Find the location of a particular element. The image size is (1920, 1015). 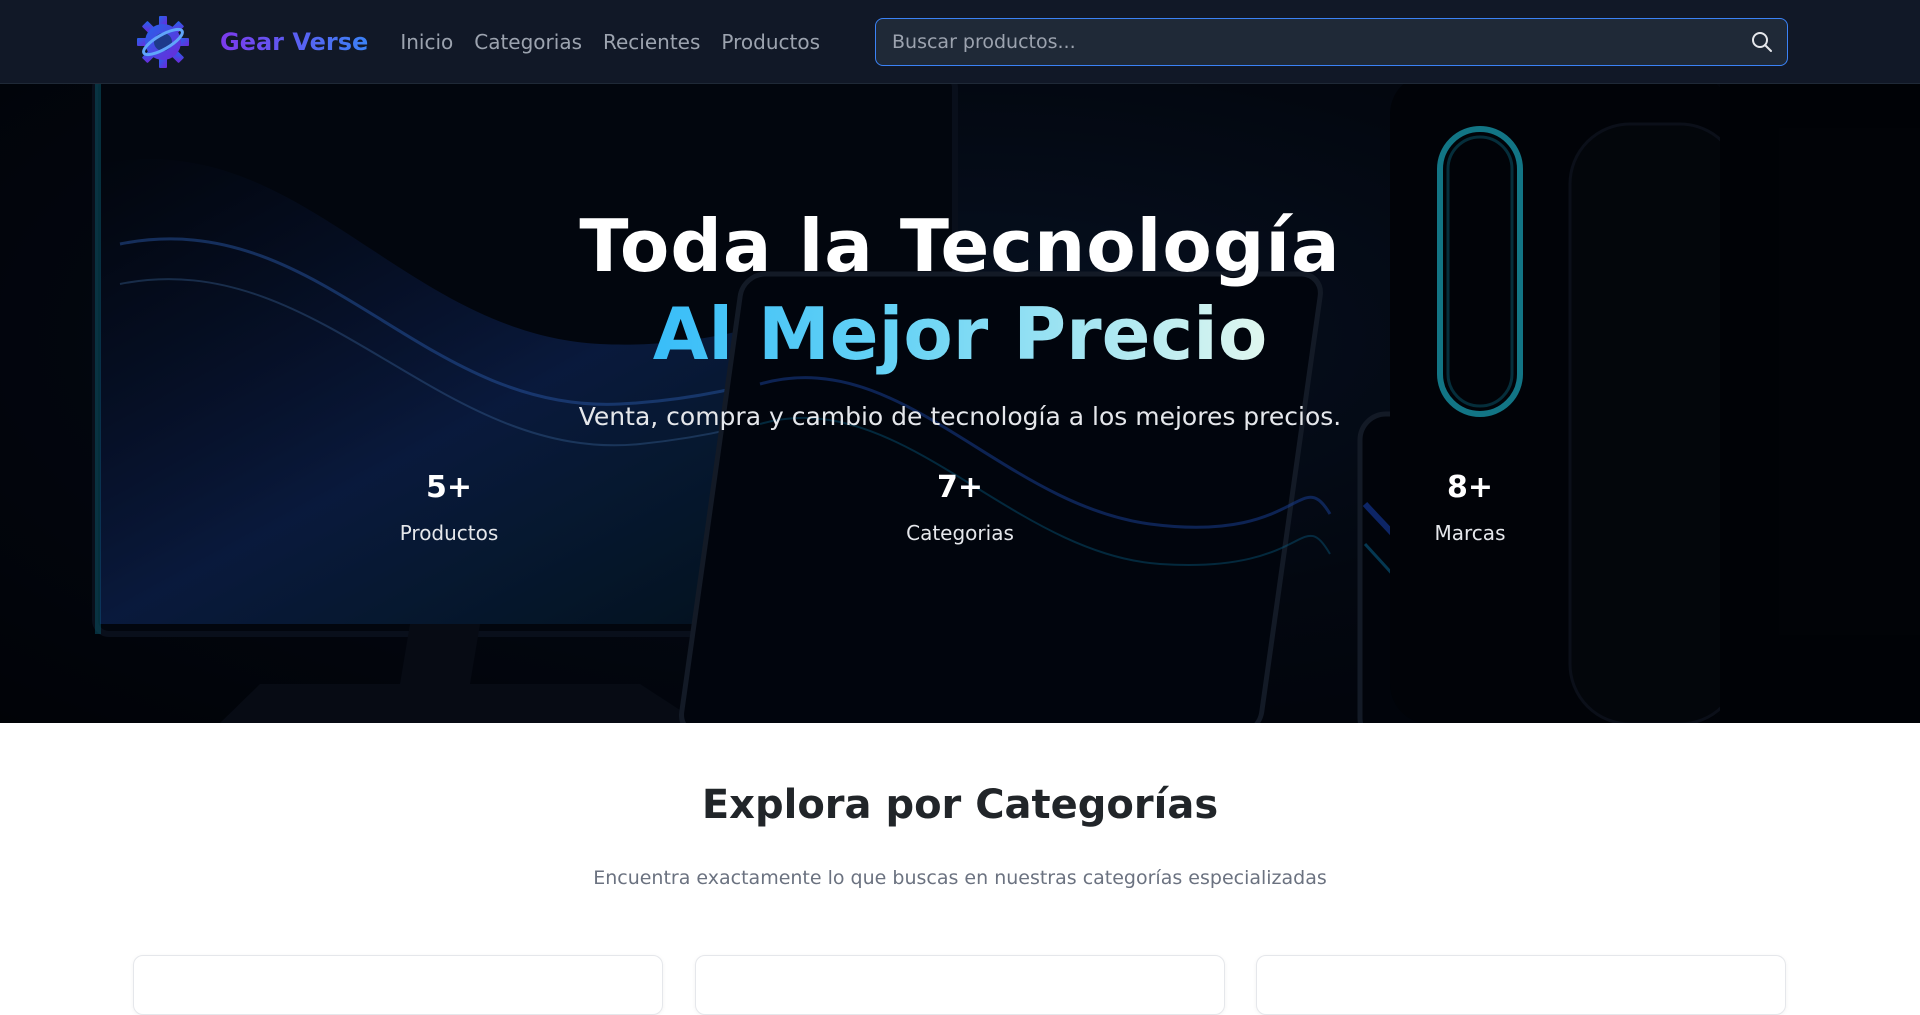

gear-logo-icon is located at coordinates (163, 42).